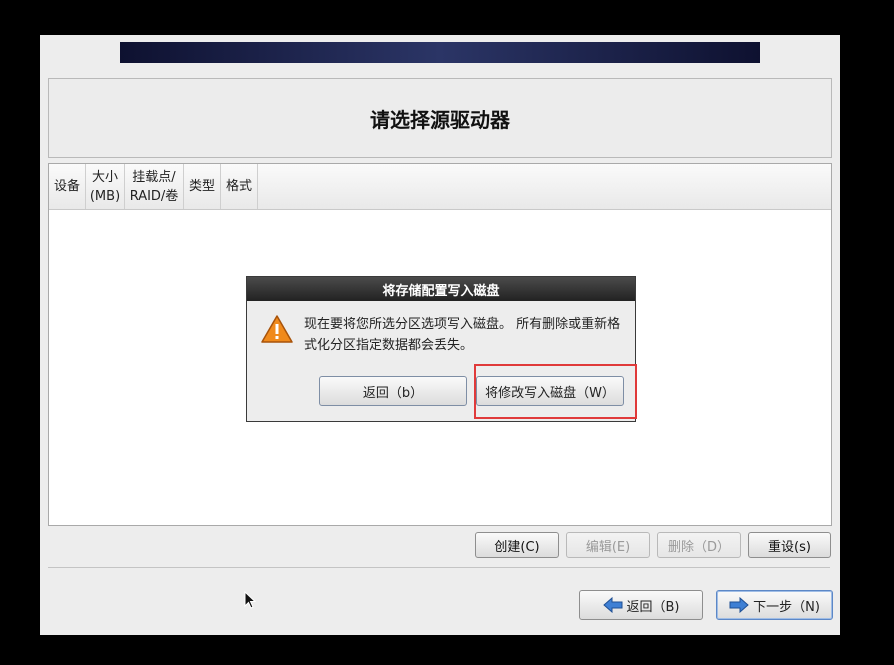  I want to click on reset-button: 重设(s), so click(789, 545).